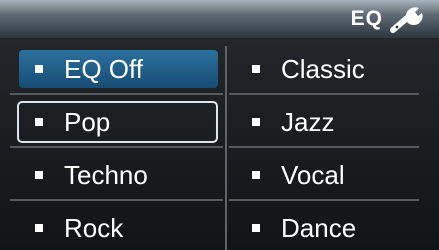 The height and width of the screenshot is (250, 439). I want to click on eq-option-vocal: Vocal, so click(326, 175).